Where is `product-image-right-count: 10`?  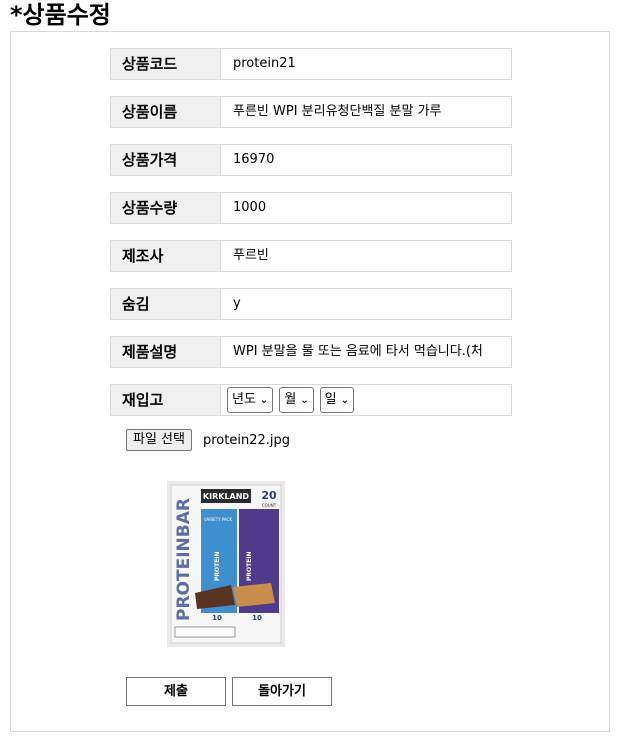 product-image-right-count: 10 is located at coordinates (257, 618).